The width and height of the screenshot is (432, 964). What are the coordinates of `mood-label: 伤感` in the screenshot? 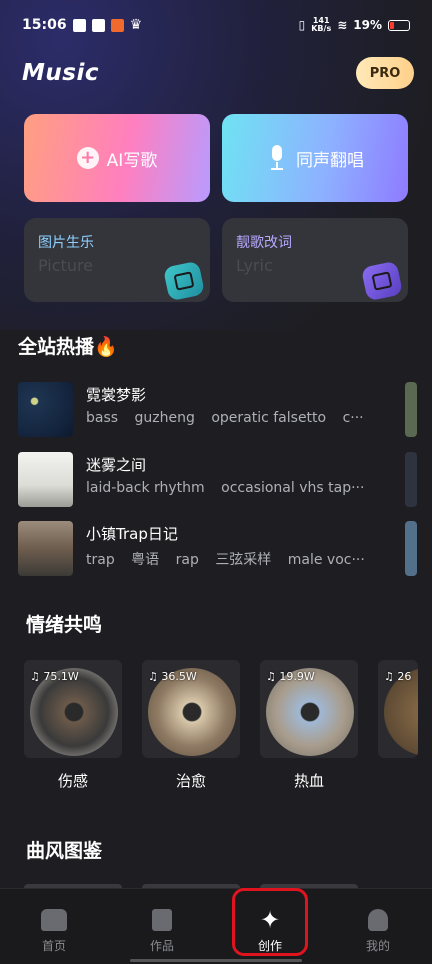 It's located at (72, 781).